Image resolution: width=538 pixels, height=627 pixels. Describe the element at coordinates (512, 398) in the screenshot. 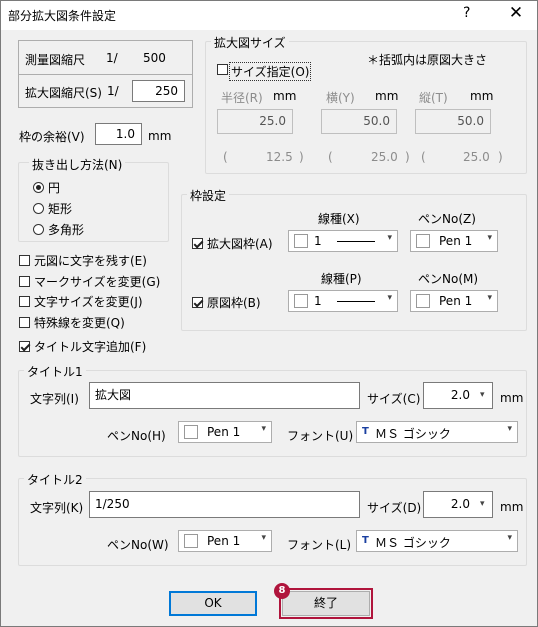

I see `title1-size-unit: mm` at that location.